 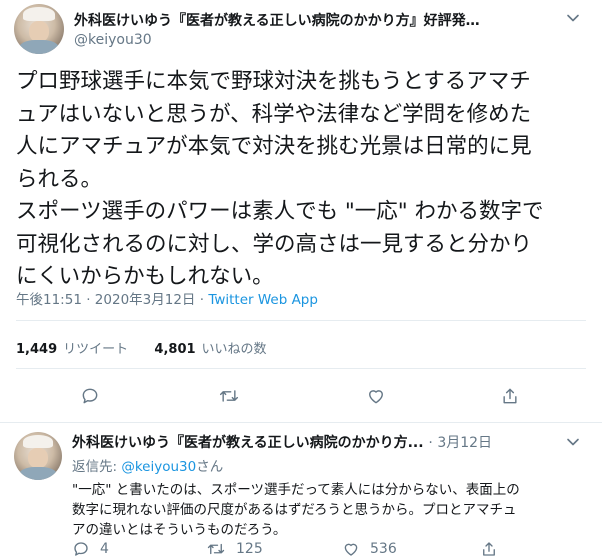 I want to click on reply-line: "一応" と書いたのは、スポーツ選手だって素人には分からない、表面上の, so click(x=296, y=490).